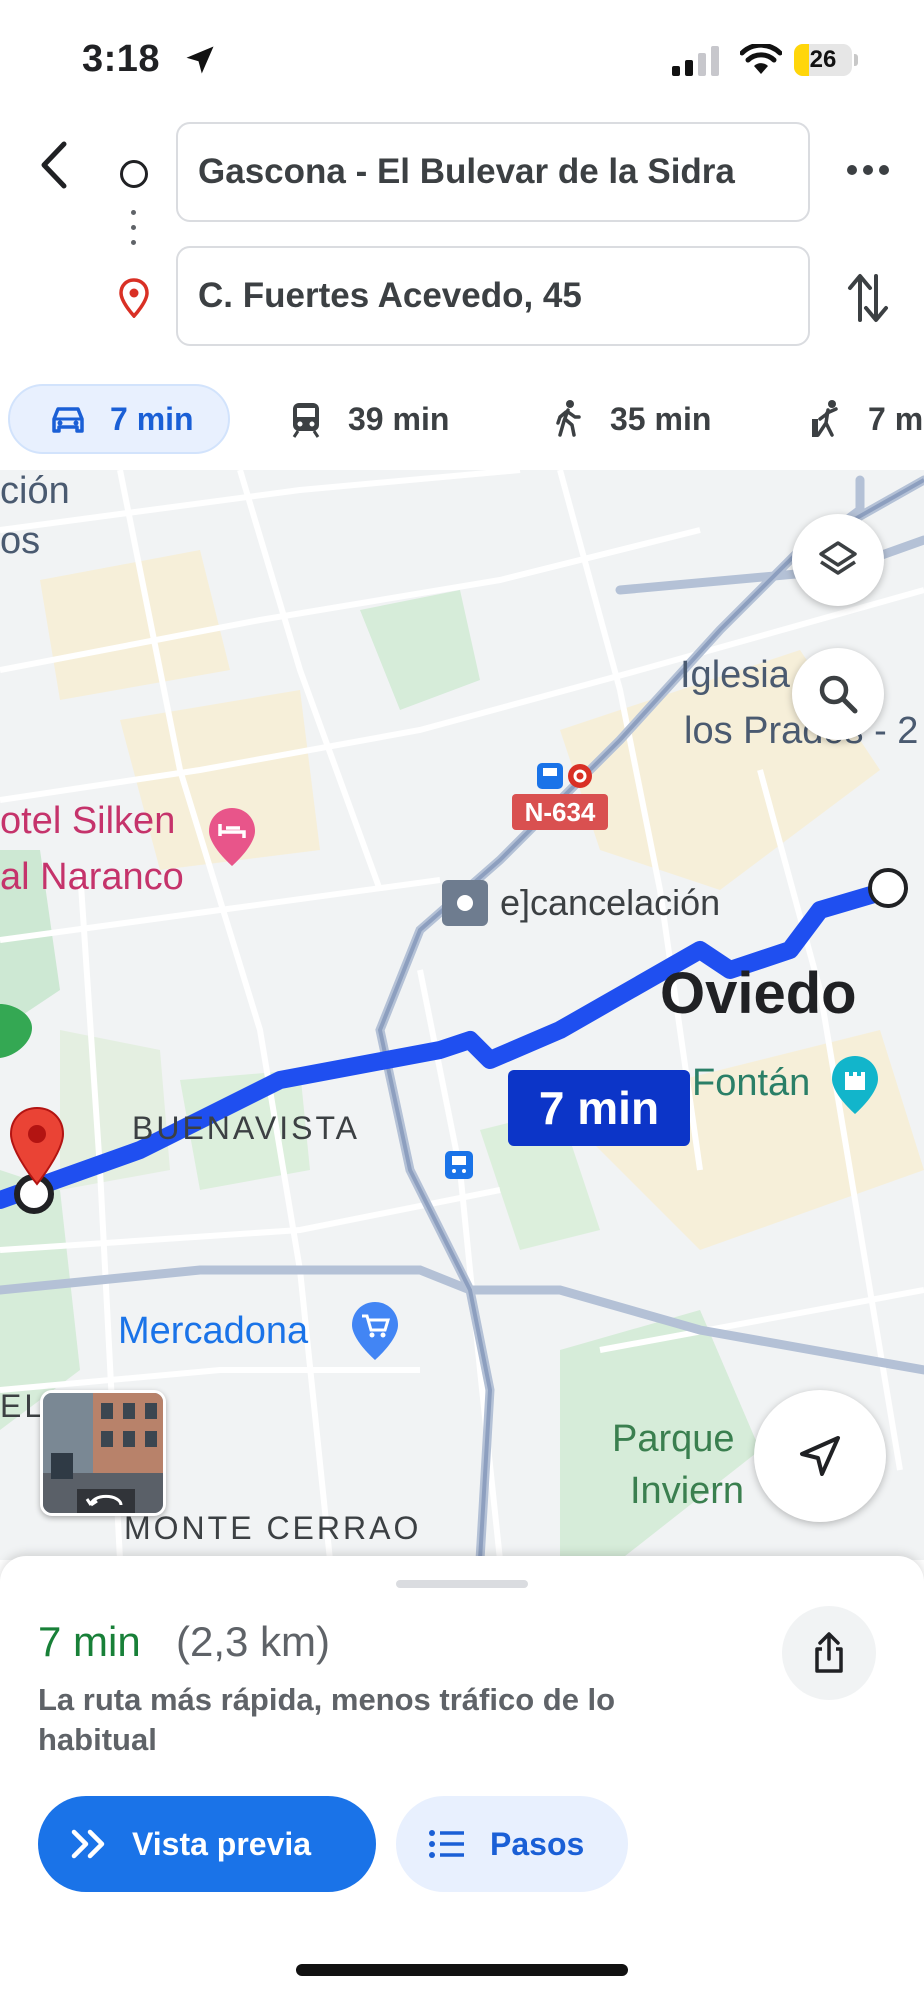 The image size is (924, 2000). I want to click on tab-walking-label: 35 min, so click(661, 418).